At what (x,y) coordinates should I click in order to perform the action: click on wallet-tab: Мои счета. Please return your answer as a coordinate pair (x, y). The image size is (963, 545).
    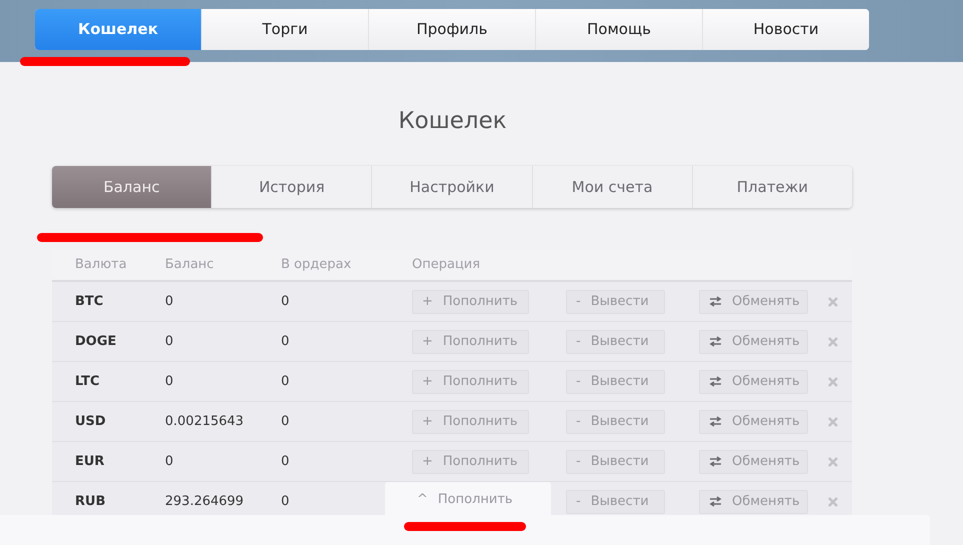
    Looking at the image, I should click on (612, 187).